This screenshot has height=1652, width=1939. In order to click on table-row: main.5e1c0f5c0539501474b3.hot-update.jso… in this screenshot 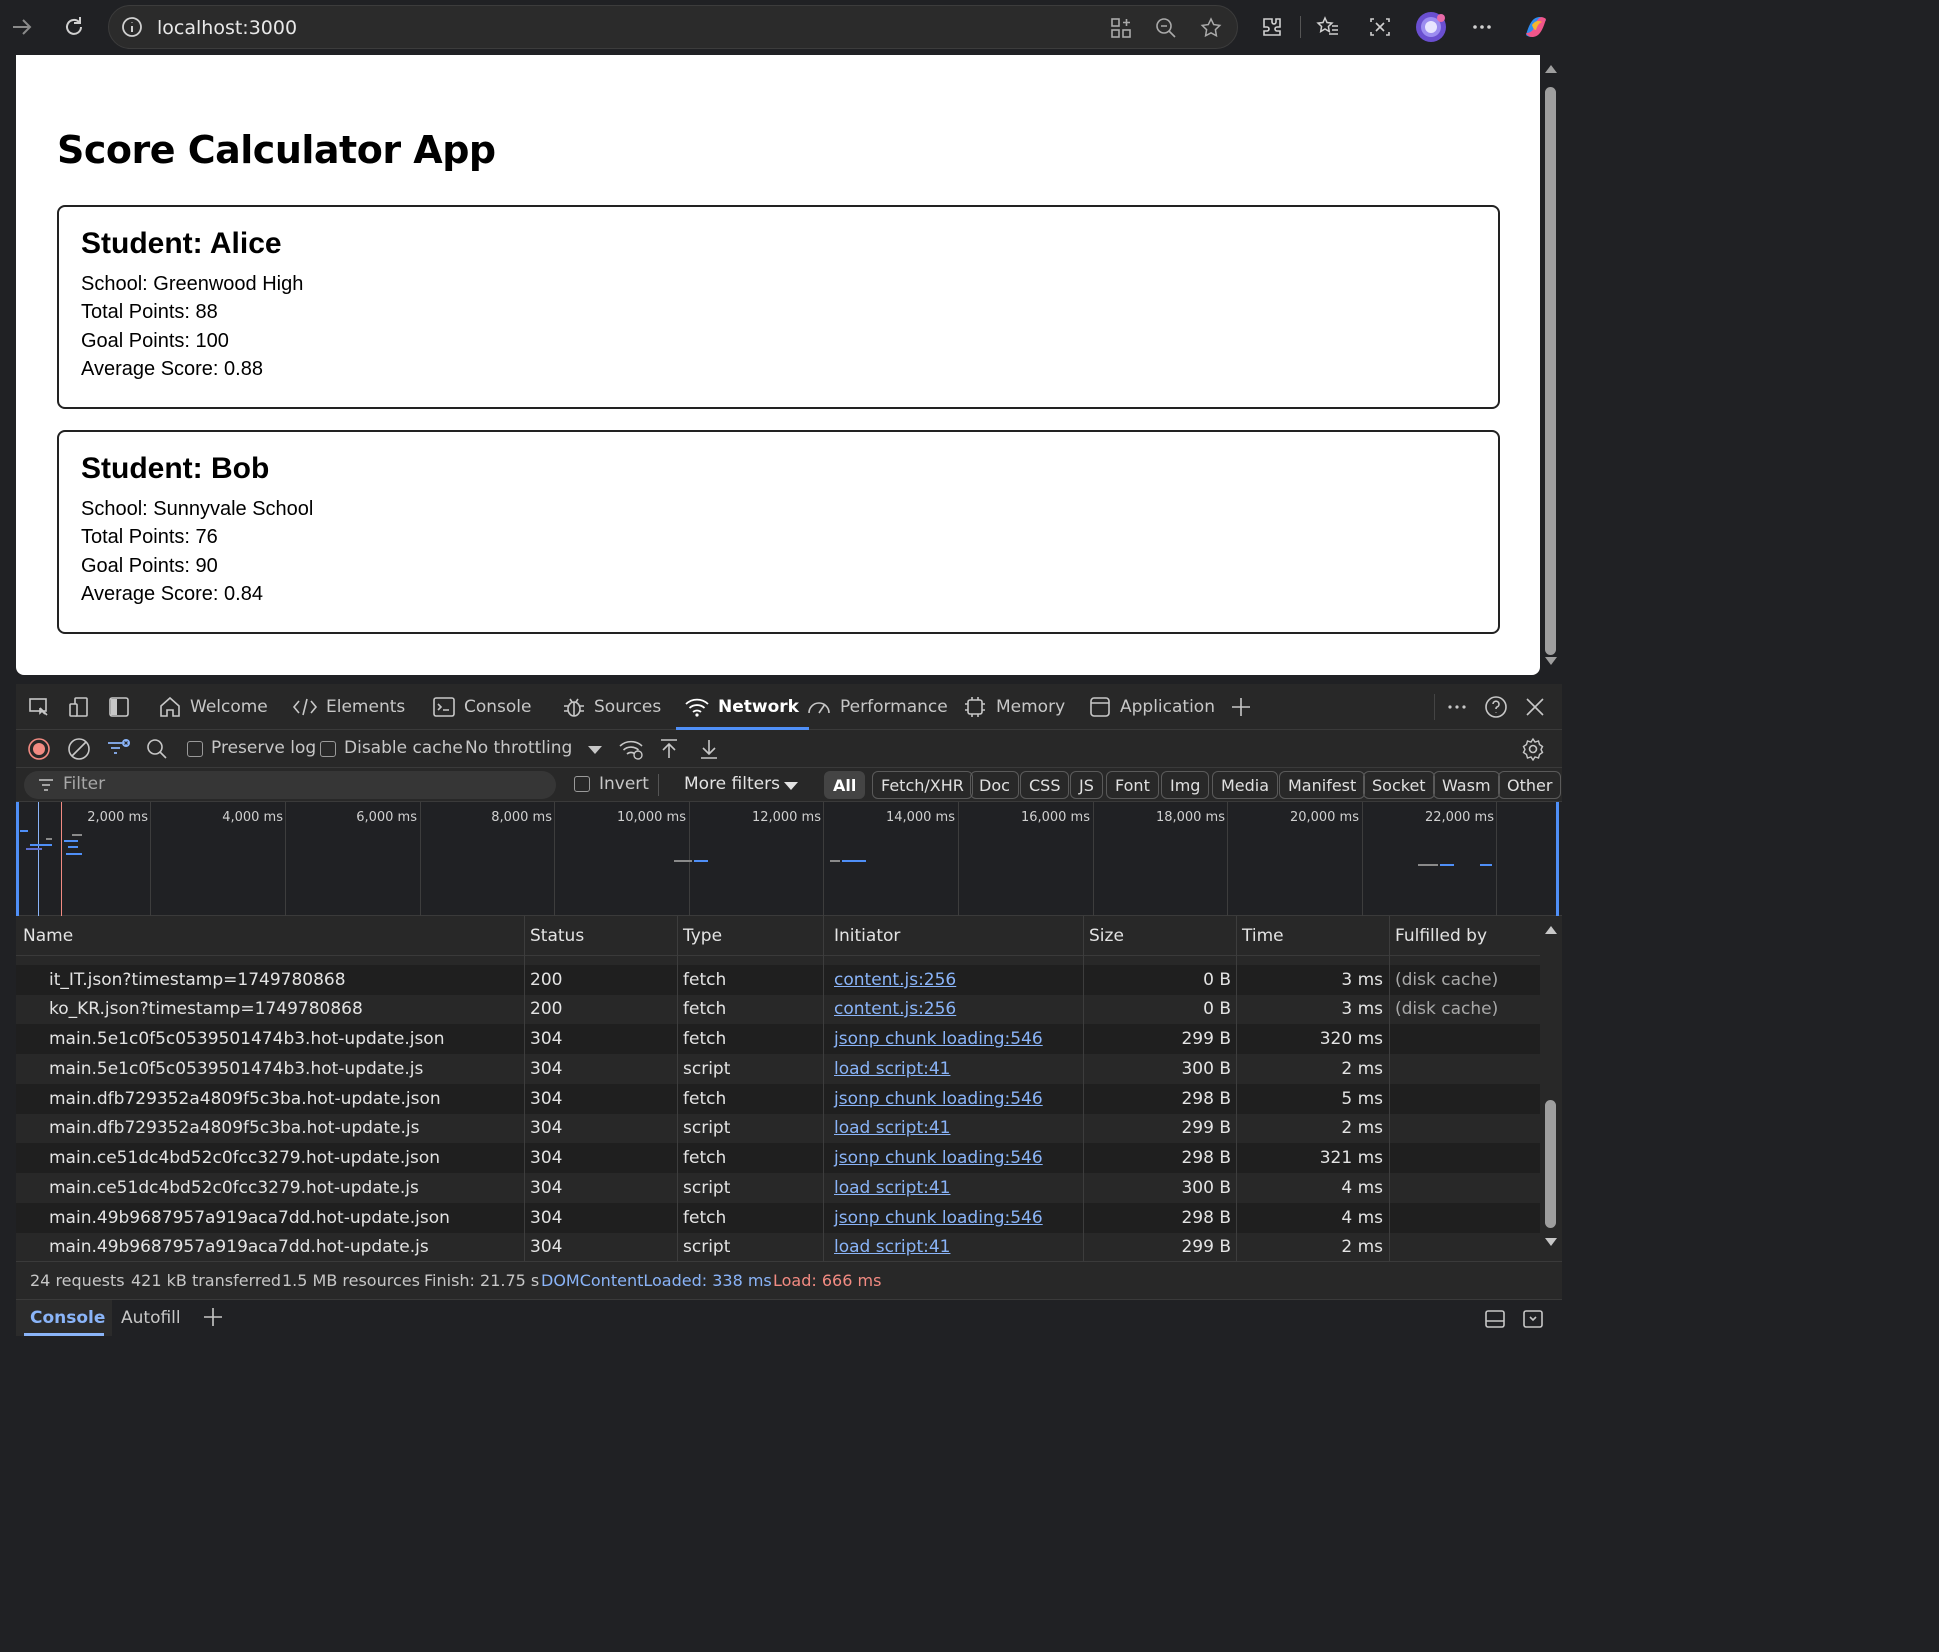, I will do `click(778, 1039)`.